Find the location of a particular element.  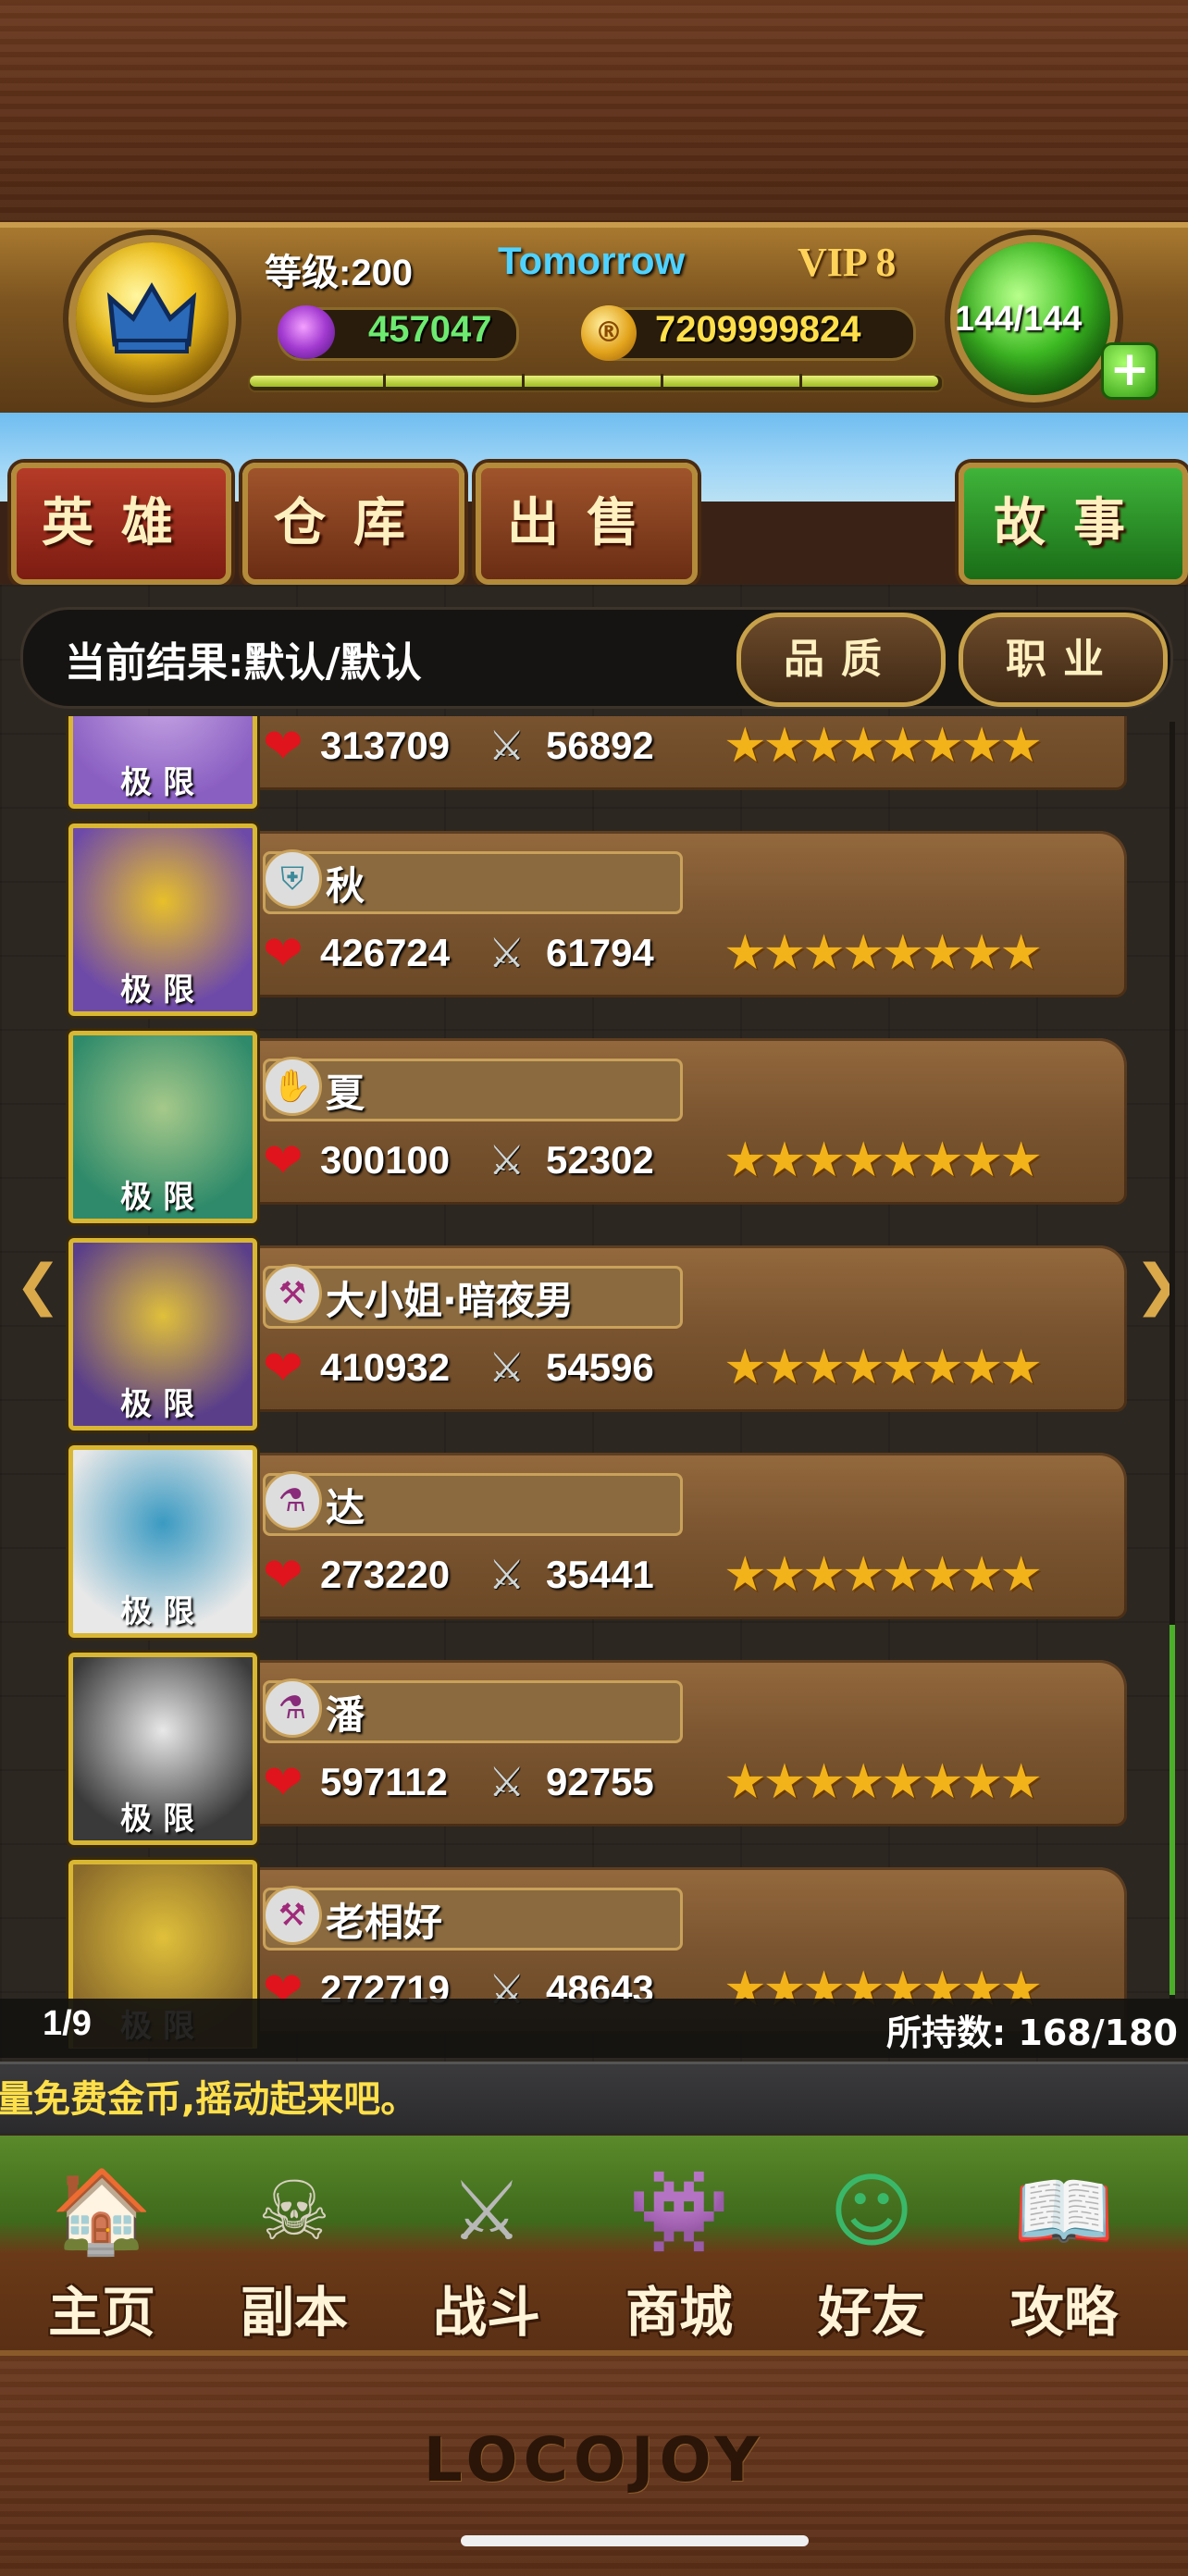

shop-monster-icon: 👾 is located at coordinates (679, 2211).